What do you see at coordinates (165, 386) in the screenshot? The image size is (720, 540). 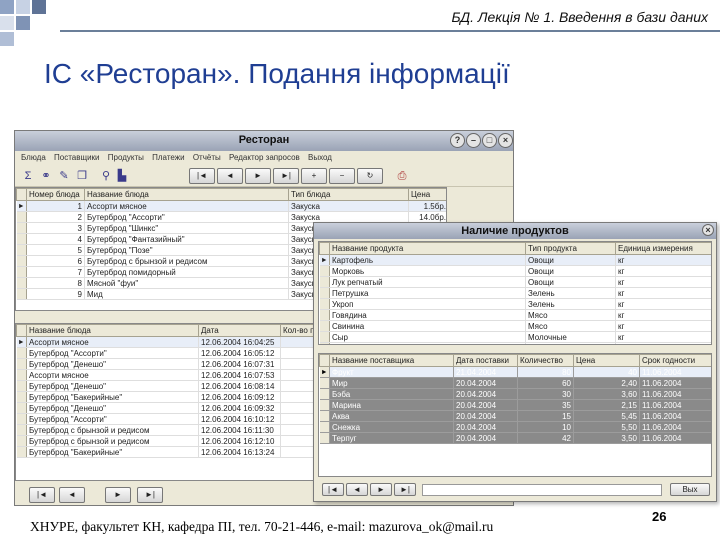 I see `table-row: Бутерброд "Денешо" 12.06.2004 16:08:14` at bounding box center [165, 386].